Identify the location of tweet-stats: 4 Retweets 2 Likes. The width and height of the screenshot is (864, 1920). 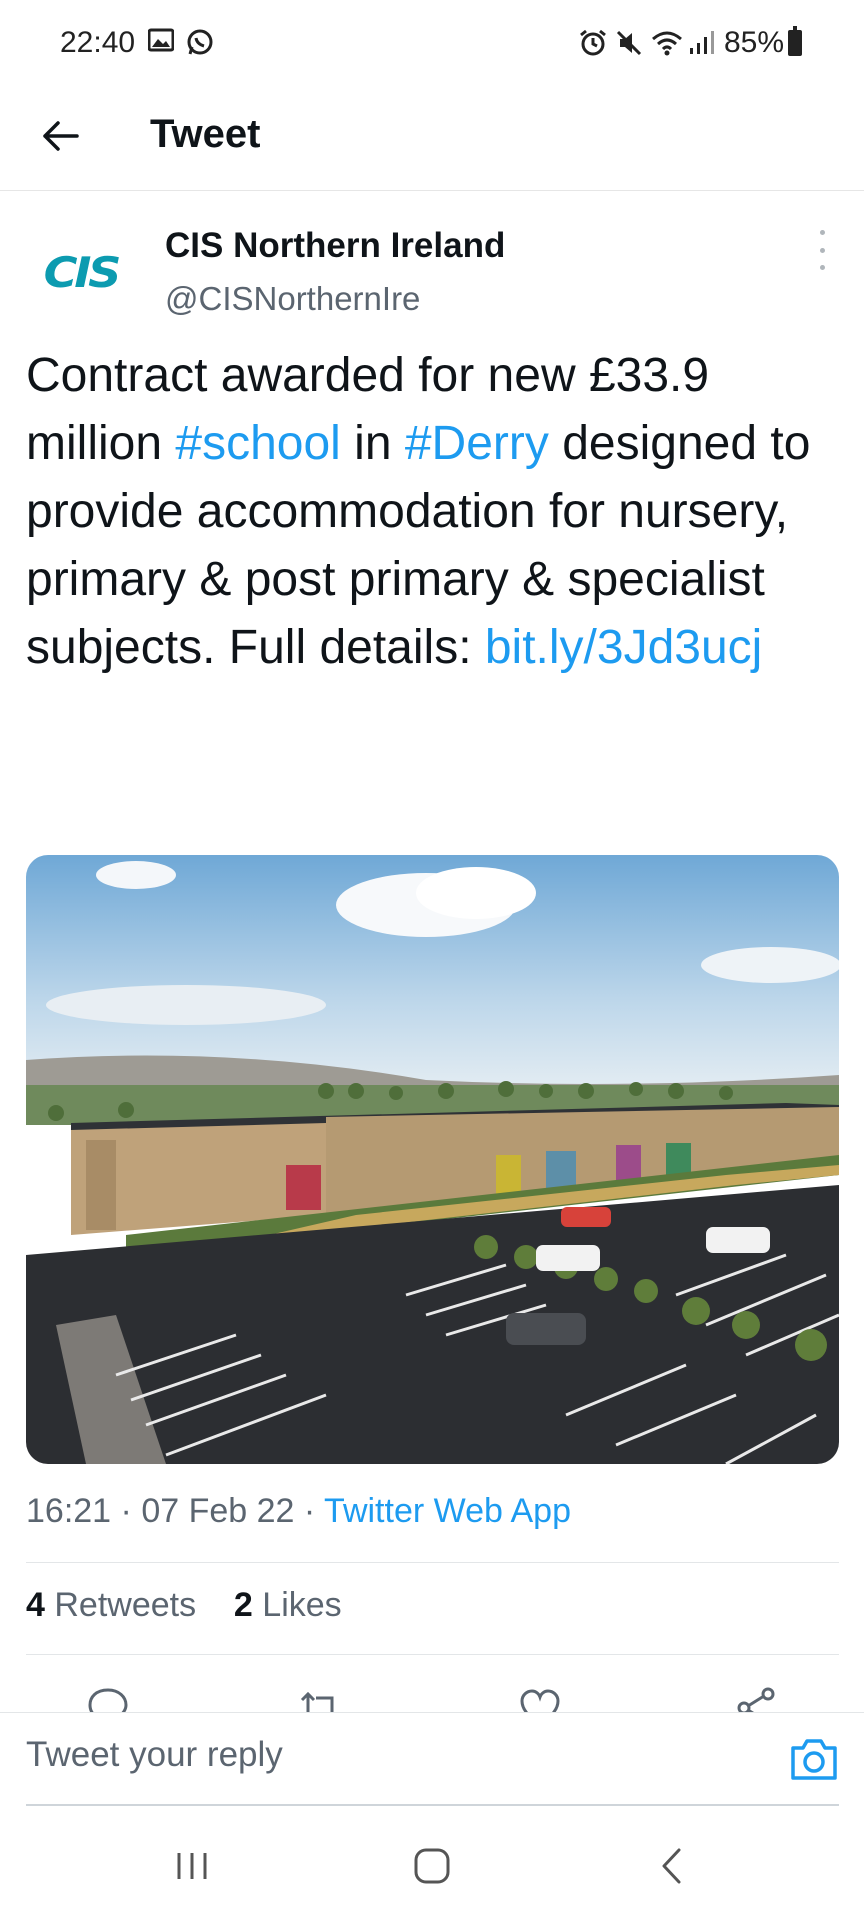
(184, 1605).